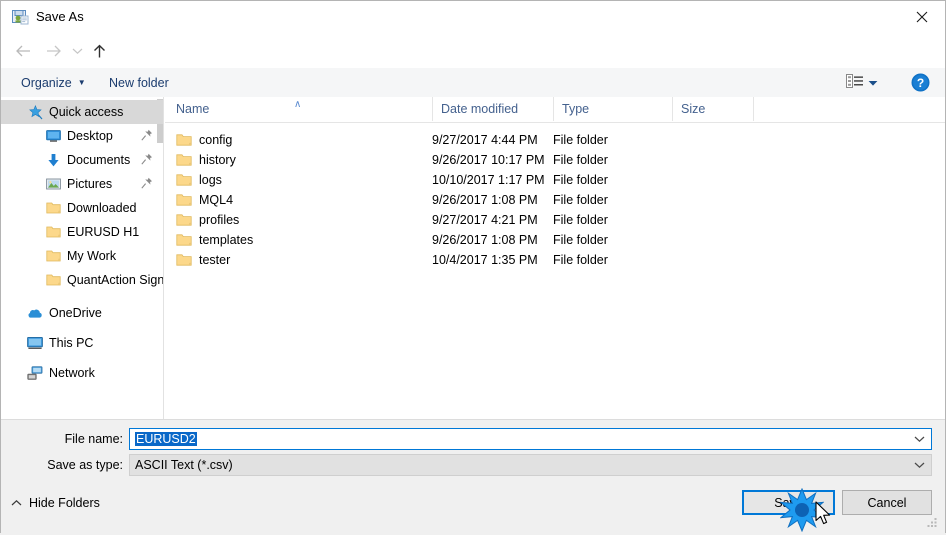  I want to click on file-name: MQL4, so click(216, 200).